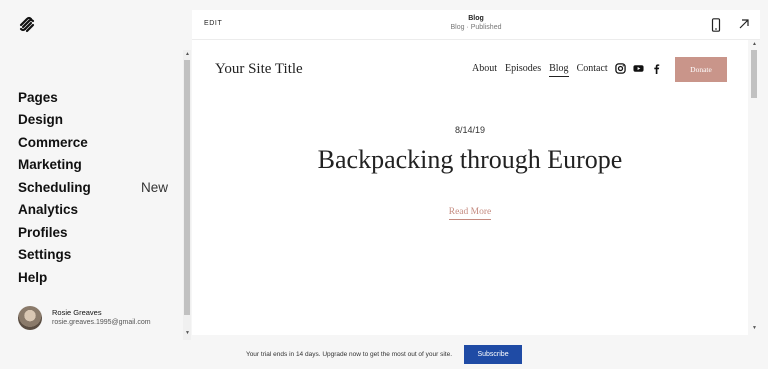  I want to click on user-name: Rosie Greaves, so click(77, 312).